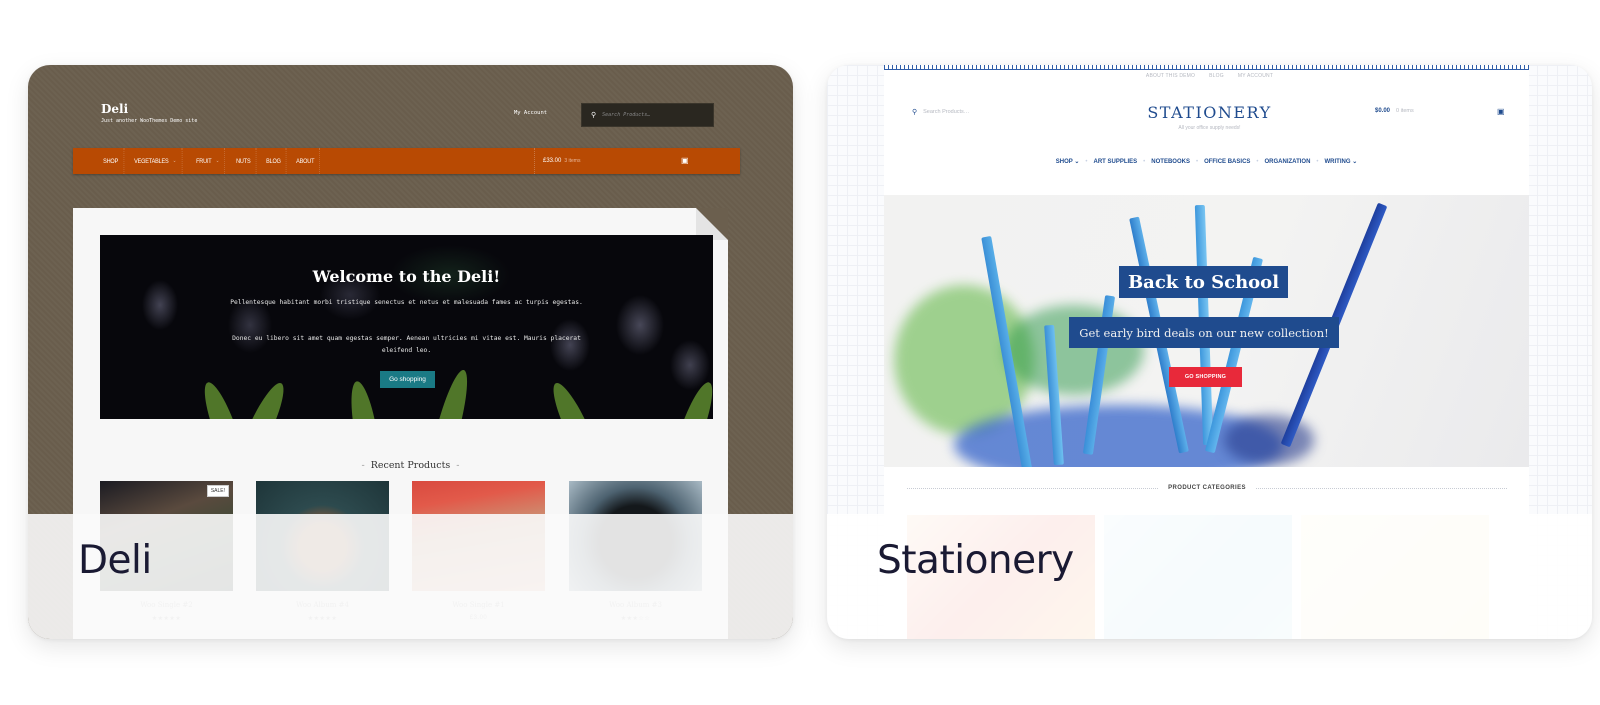 This screenshot has width=1600, height=705. Describe the element at coordinates (274, 161) in the screenshot. I see `deli-nav-item: BLOG` at that location.